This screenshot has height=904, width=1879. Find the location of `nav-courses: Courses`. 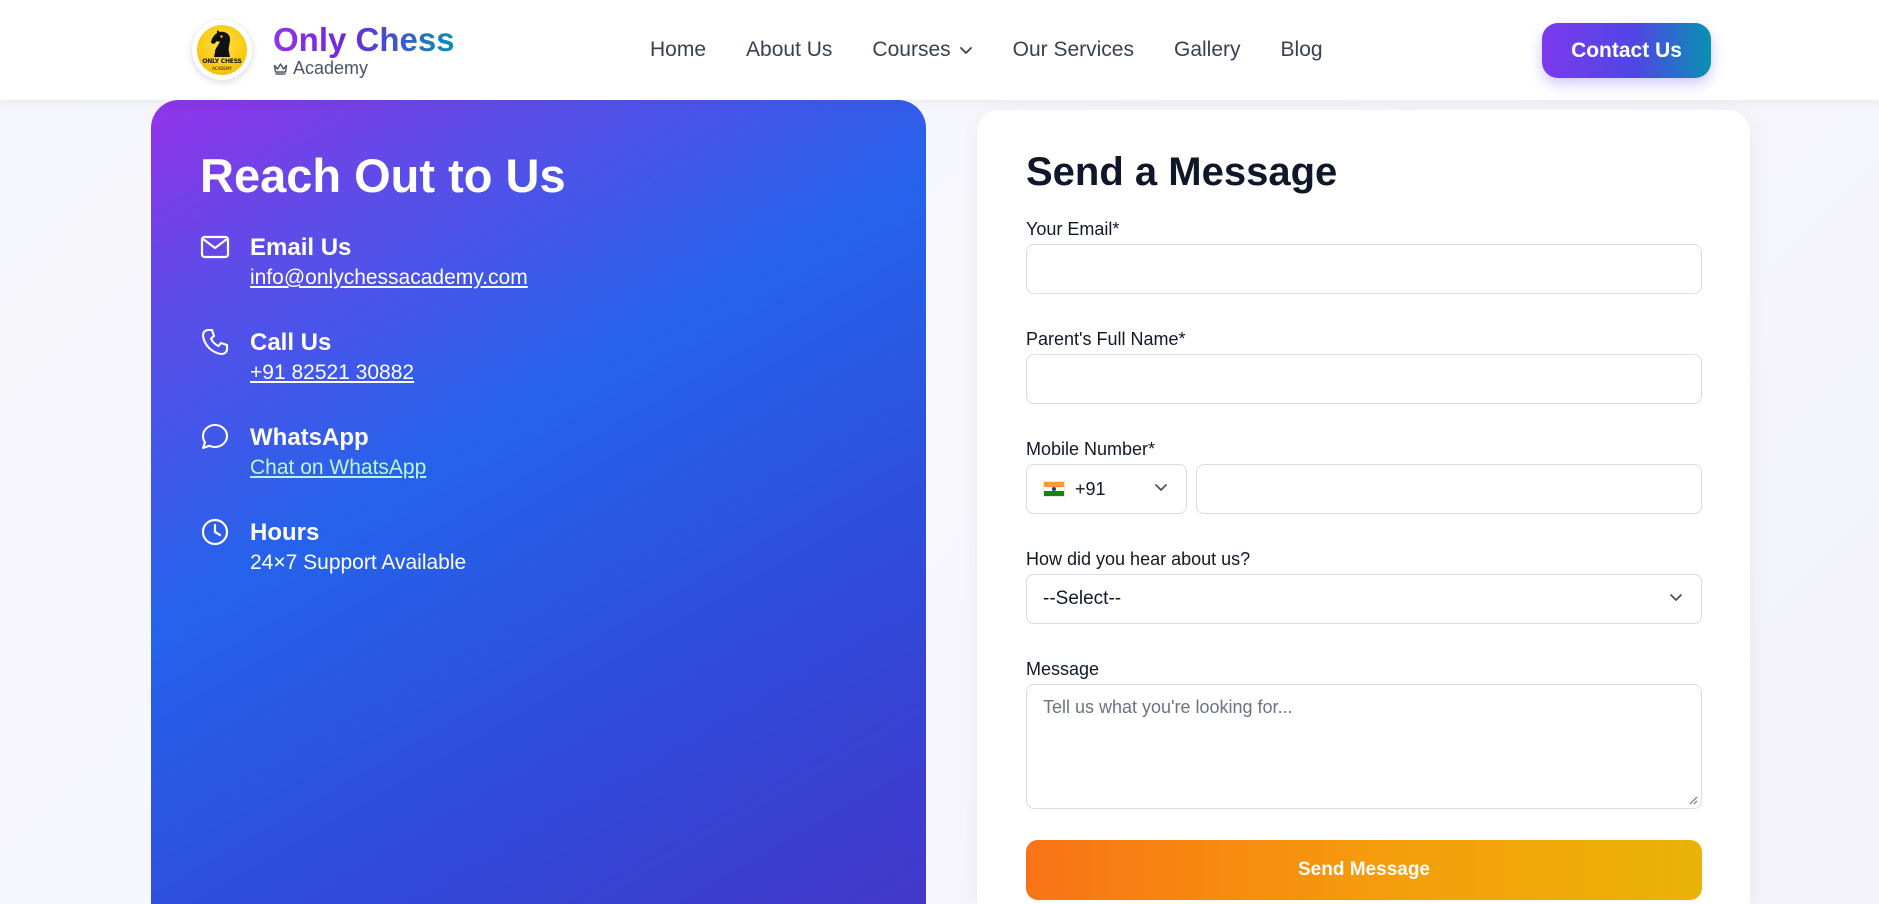

nav-courses: Courses is located at coordinates (922, 50).